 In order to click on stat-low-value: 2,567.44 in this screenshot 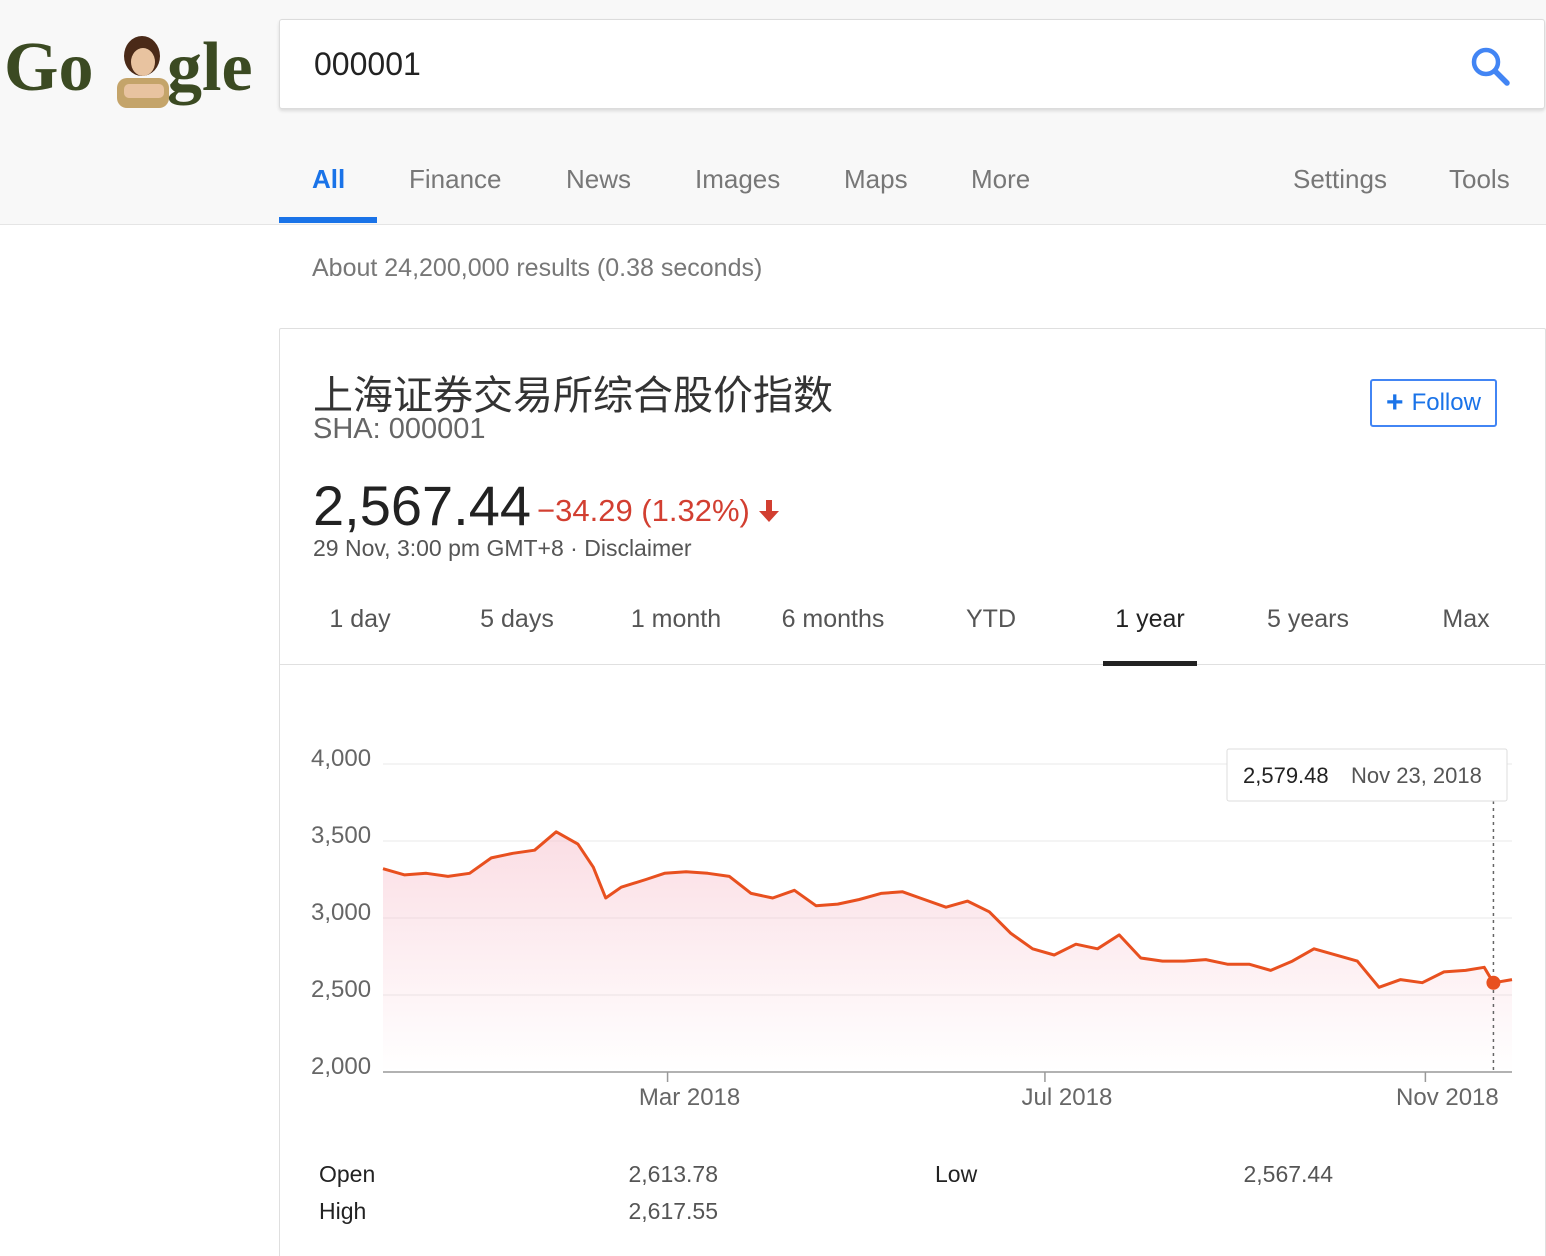, I will do `click(1288, 1174)`.